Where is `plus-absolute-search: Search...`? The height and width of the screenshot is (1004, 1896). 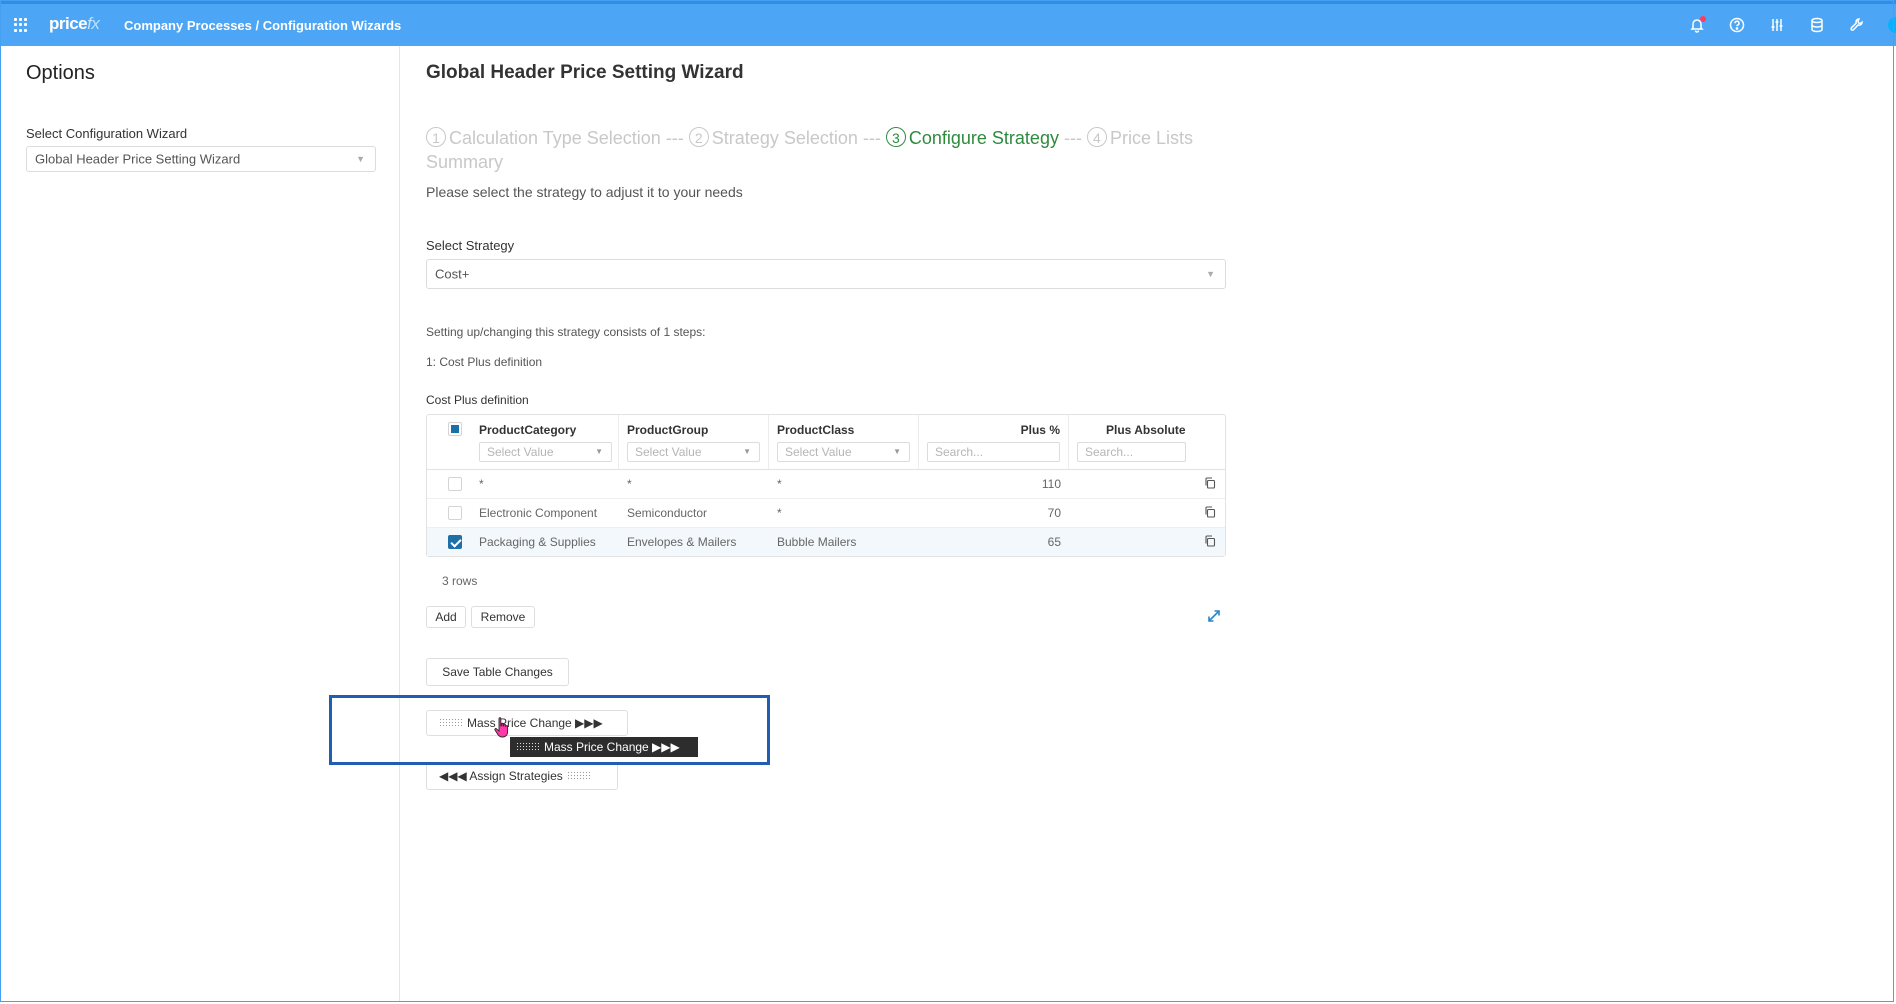
plus-absolute-search: Search... is located at coordinates (1131, 452).